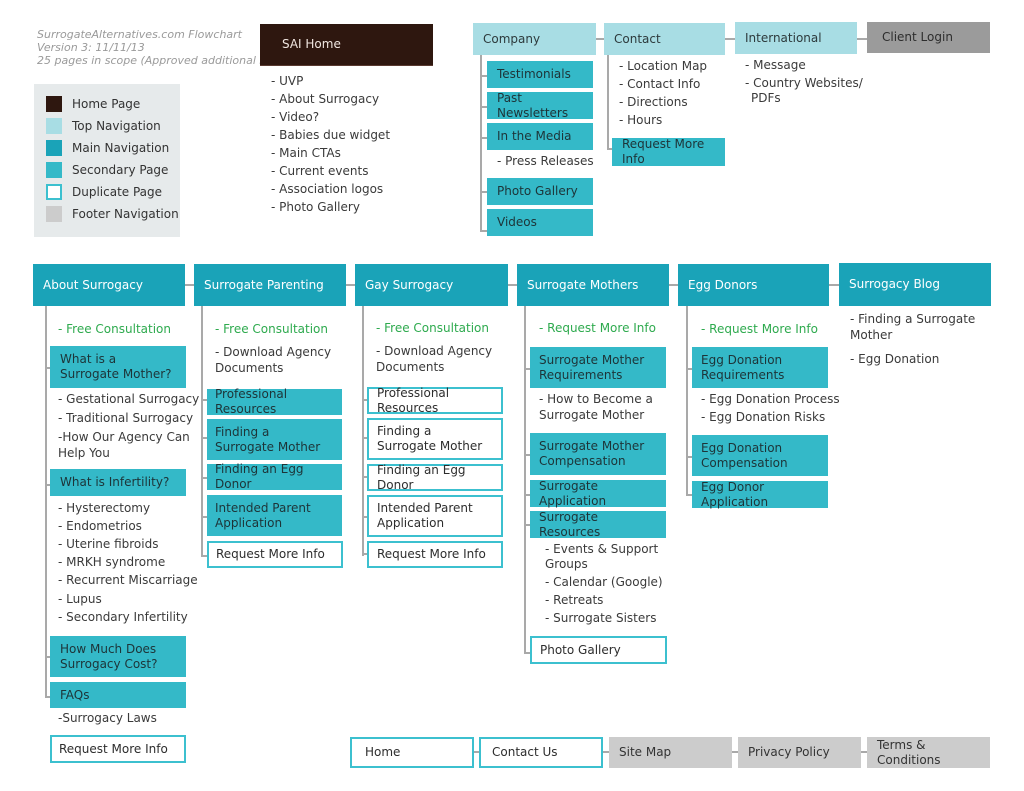 The height and width of the screenshot is (791, 1024). I want to click on legend-duplicate-page: Duplicate Page, so click(104, 192).